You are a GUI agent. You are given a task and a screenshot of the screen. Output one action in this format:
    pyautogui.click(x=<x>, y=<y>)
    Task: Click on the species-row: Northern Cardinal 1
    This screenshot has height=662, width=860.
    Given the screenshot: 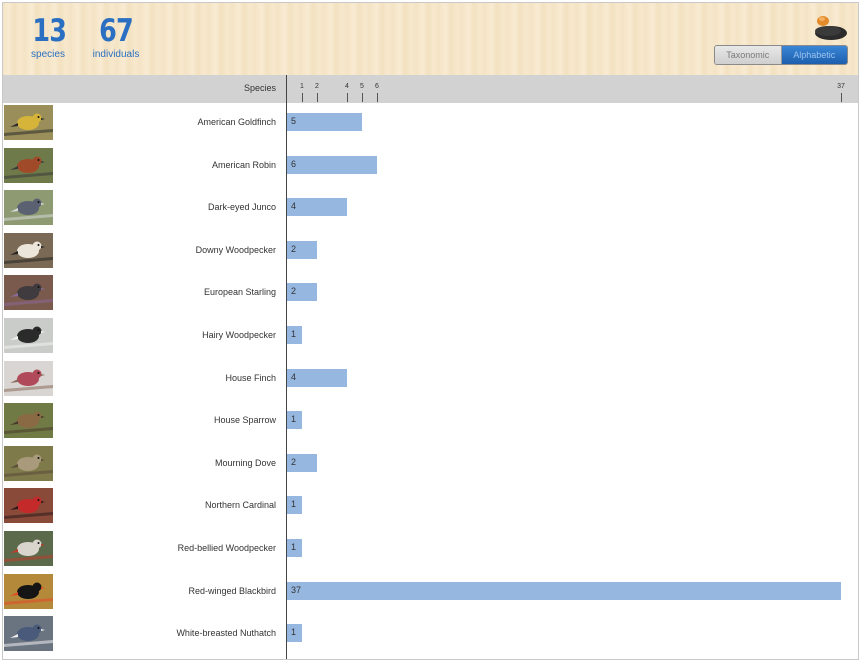 What is the action you would take?
    pyautogui.click(x=430, y=507)
    